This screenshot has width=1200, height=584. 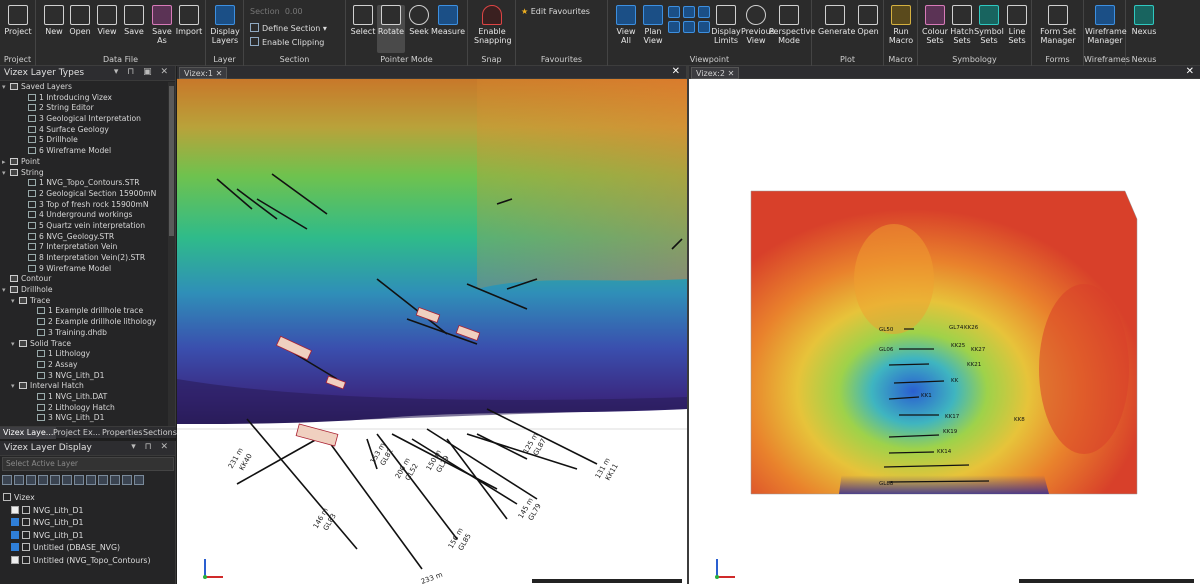 I want to click on view-button: View, so click(x=107, y=20).